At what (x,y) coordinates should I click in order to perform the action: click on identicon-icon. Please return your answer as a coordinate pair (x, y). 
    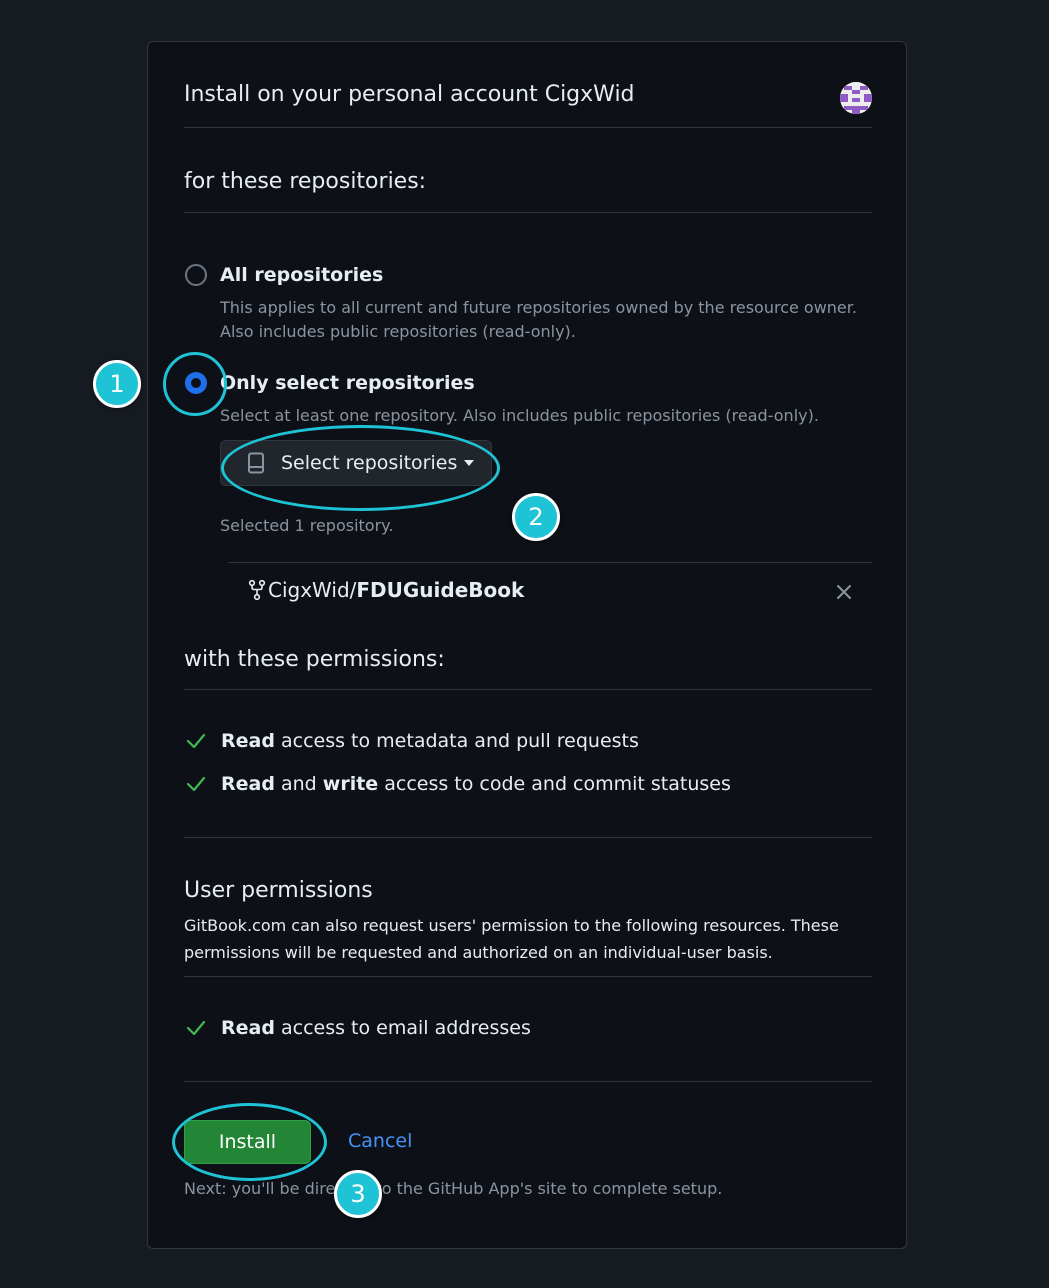
    Looking at the image, I should click on (856, 98).